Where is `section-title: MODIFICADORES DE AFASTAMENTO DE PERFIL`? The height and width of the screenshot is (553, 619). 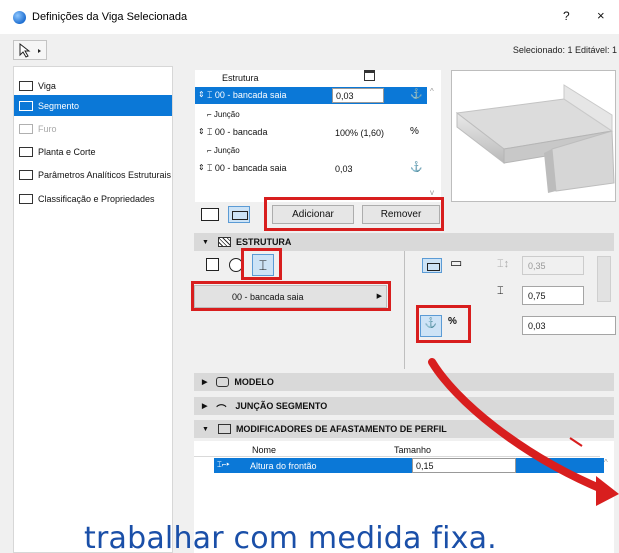 section-title: MODIFICADORES DE AFASTAMENTO DE PERFIL is located at coordinates (341, 429).